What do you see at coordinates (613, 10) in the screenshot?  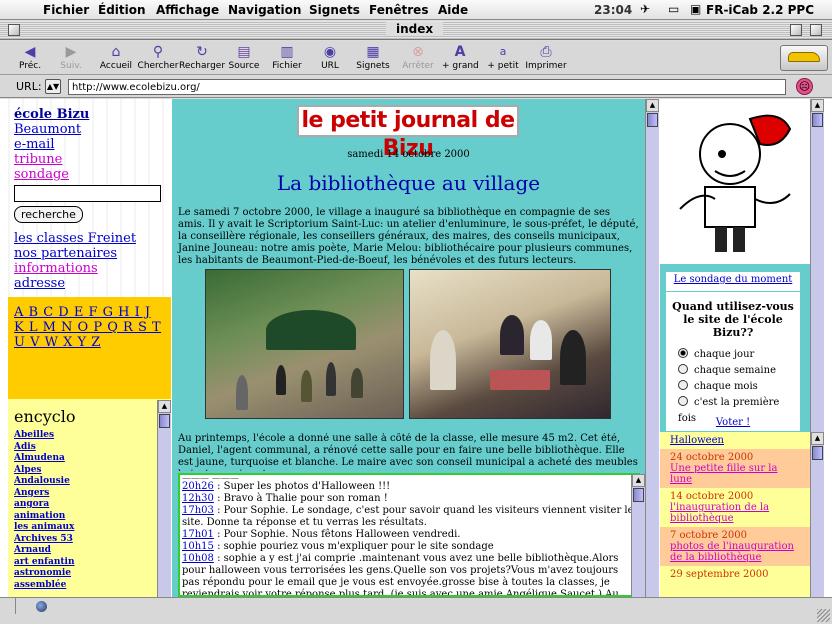 I see `menubar-clock: 23:04` at bounding box center [613, 10].